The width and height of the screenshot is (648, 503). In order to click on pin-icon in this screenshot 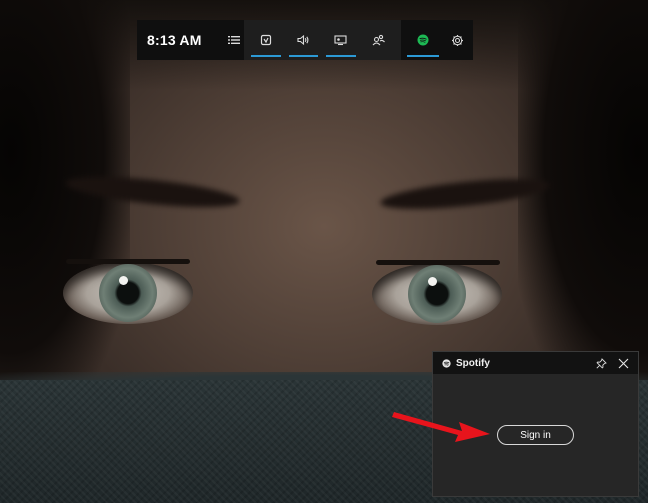, I will do `click(601, 363)`.